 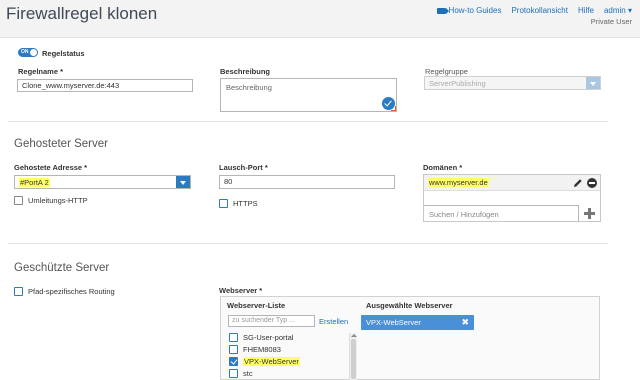 I want to click on description-label: Beschreibung, so click(x=245, y=71).